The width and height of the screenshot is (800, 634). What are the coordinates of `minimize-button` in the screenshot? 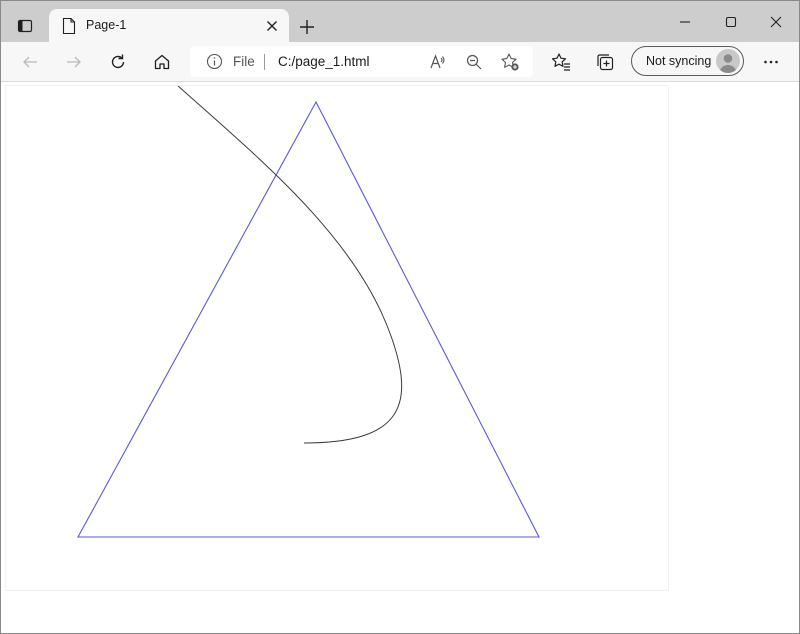 It's located at (685, 22).